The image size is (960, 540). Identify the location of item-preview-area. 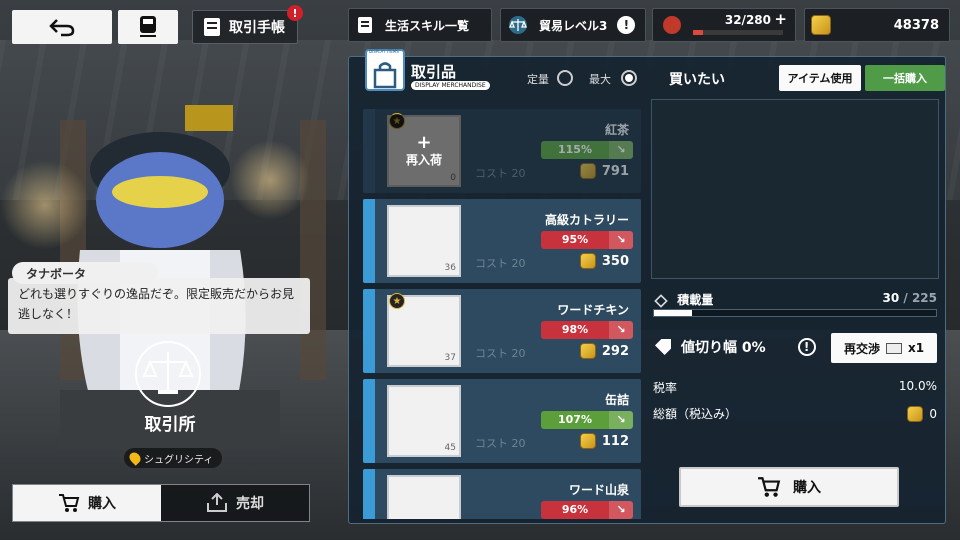
(795, 189).